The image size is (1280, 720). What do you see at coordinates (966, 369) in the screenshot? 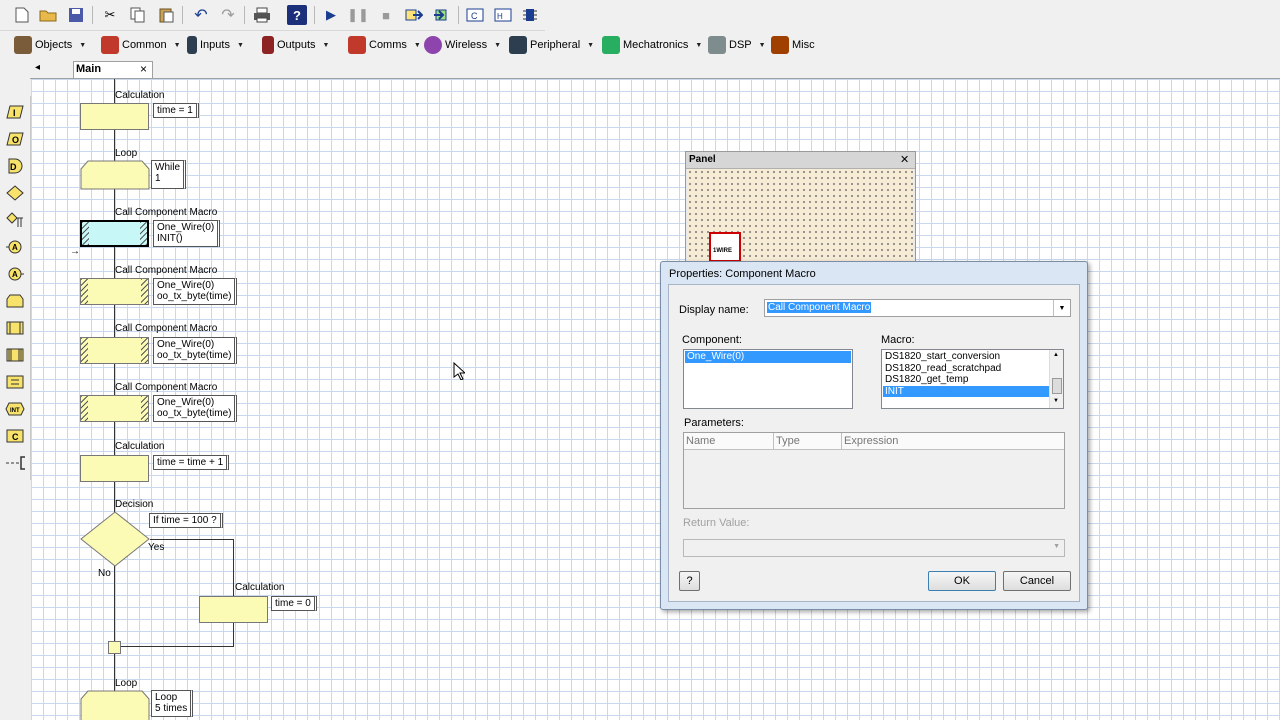
I see `macro-item: DS1820_read_scratchpad` at bounding box center [966, 369].